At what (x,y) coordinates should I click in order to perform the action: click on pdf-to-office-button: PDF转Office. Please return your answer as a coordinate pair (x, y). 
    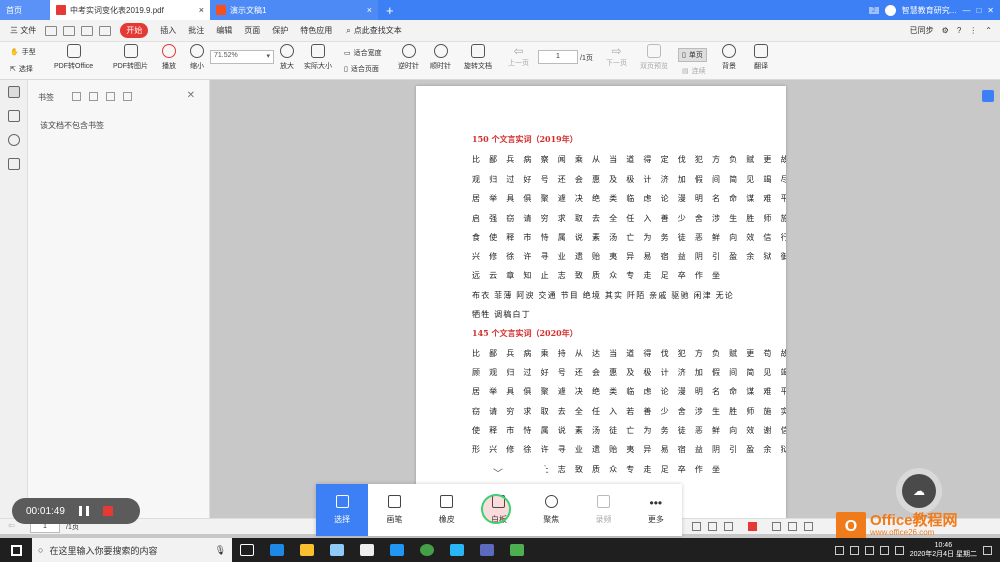
    Looking at the image, I should click on (73, 57).